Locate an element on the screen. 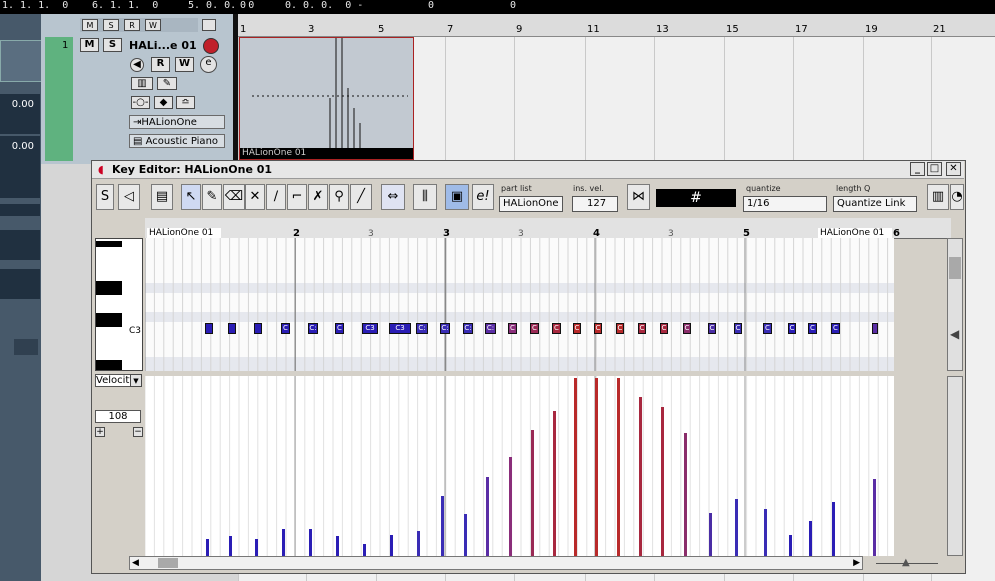 Image resolution: width=995 pixels, height=581 pixels. global-write-button: W is located at coordinates (153, 25).